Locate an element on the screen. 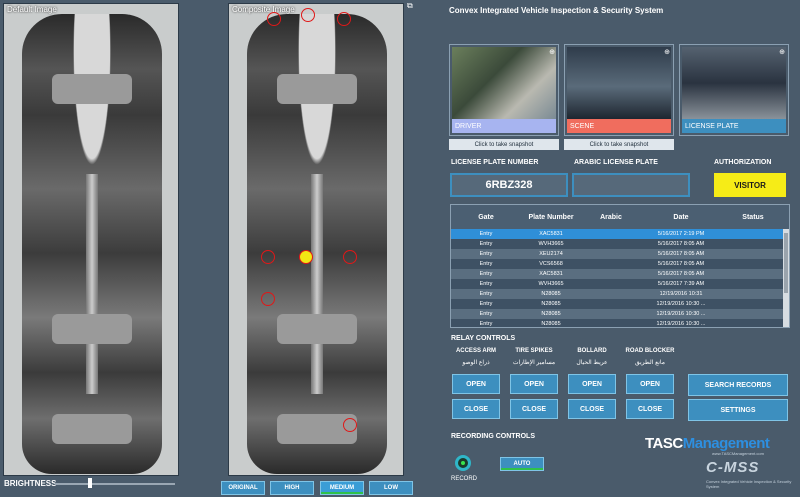 The width and height of the screenshot is (800, 497). table-row: Entry XAC5831 5/16/2017 2:19 PM is located at coordinates (620, 234).